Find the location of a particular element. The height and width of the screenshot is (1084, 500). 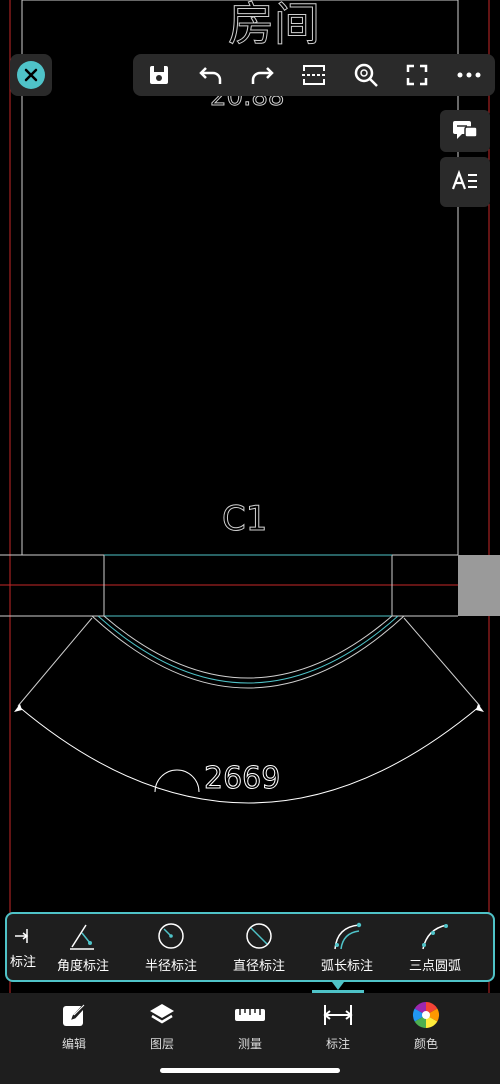

more-button is located at coordinates (469, 75).